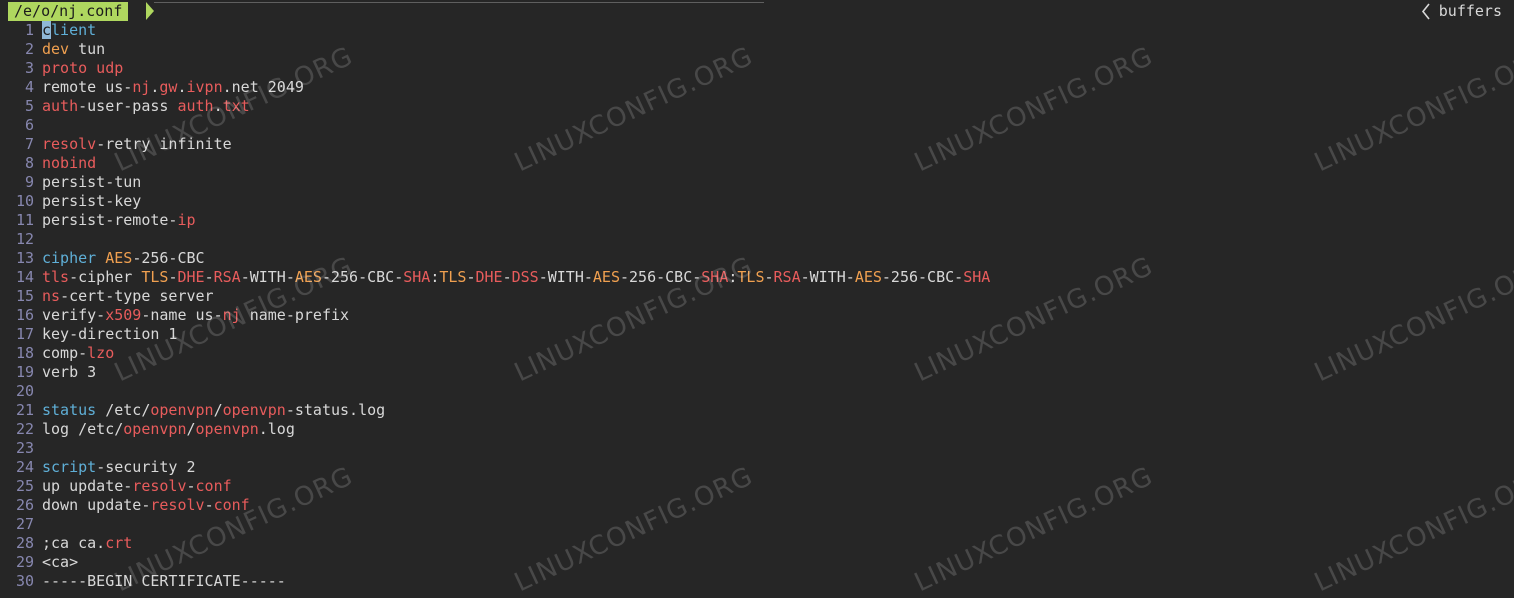 Image resolution: width=1514 pixels, height=598 pixels. I want to click on code-token: auth, so click(195, 106).